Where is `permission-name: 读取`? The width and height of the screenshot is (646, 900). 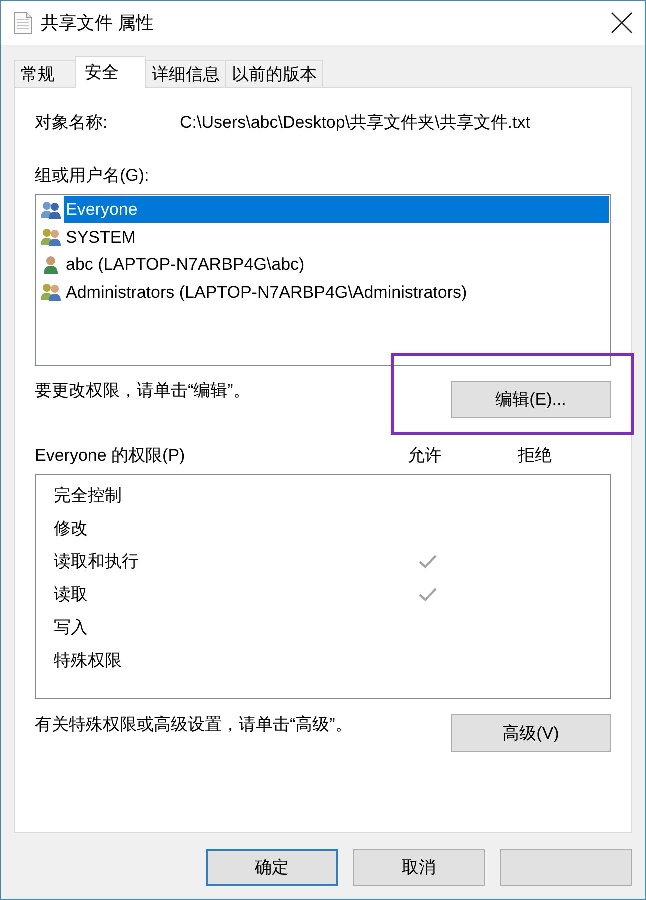 permission-name: 读取 is located at coordinates (71, 595).